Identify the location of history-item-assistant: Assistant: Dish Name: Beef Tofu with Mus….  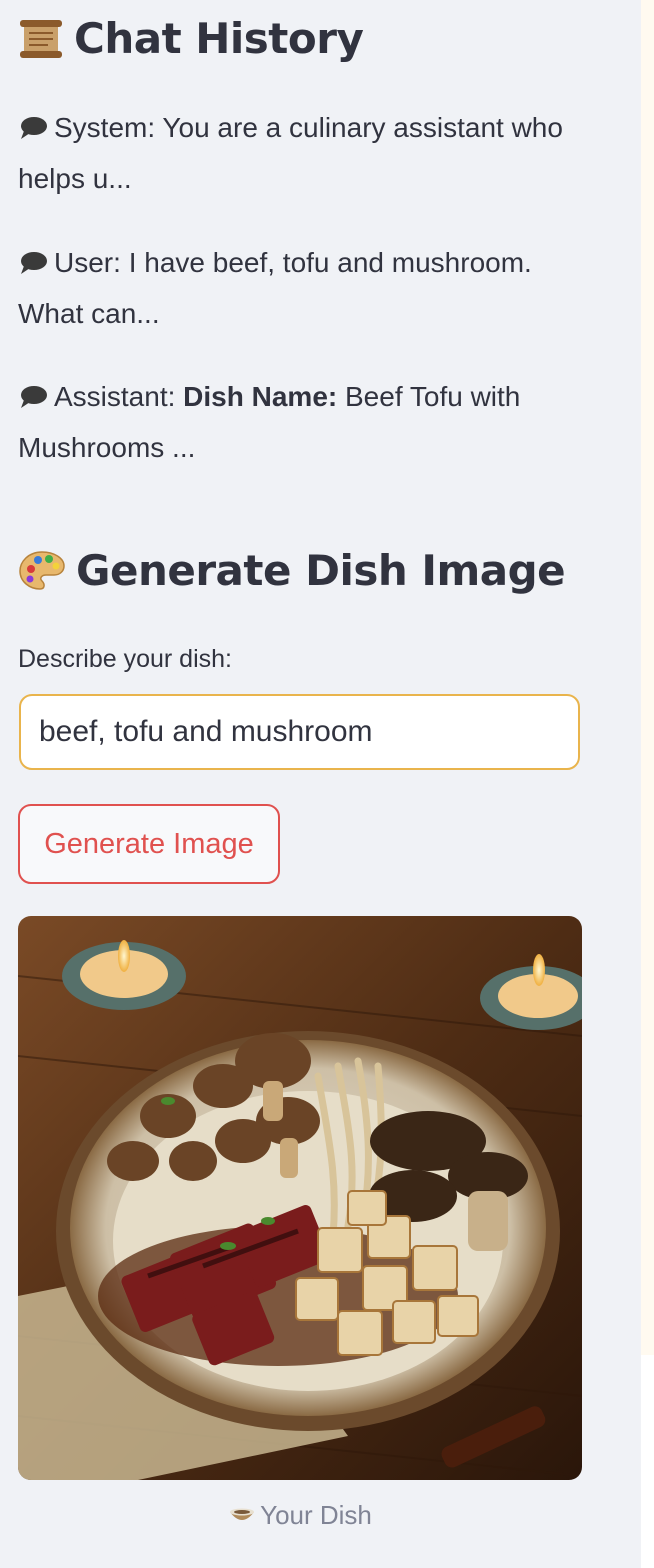
(269, 422).